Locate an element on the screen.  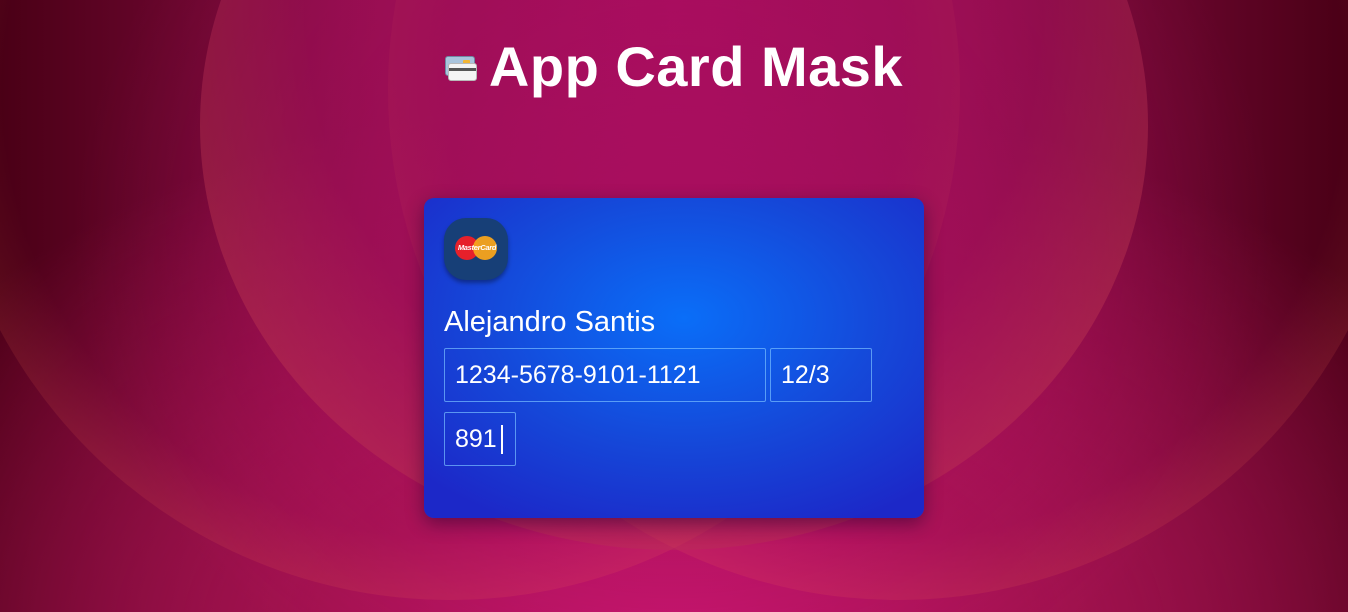
page-header: App Card Mask is located at coordinates (674, 66).